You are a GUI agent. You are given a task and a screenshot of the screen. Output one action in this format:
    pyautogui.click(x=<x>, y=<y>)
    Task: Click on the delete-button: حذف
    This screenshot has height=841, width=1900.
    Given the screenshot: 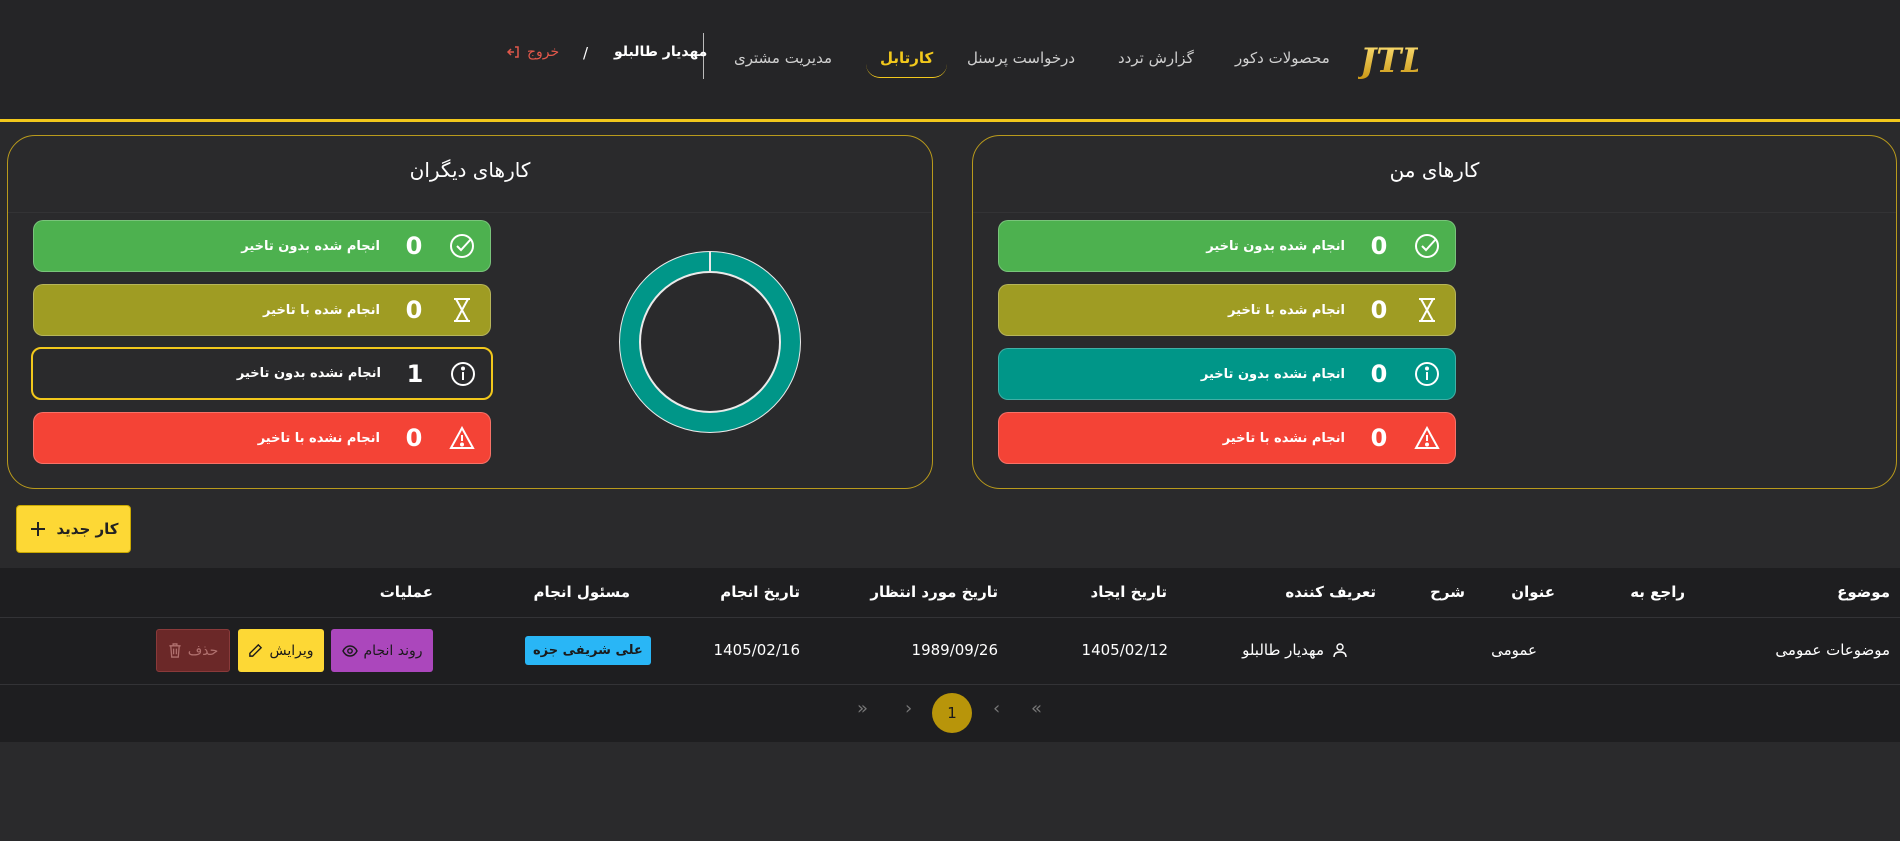 What is the action you would take?
    pyautogui.click(x=193, y=650)
    